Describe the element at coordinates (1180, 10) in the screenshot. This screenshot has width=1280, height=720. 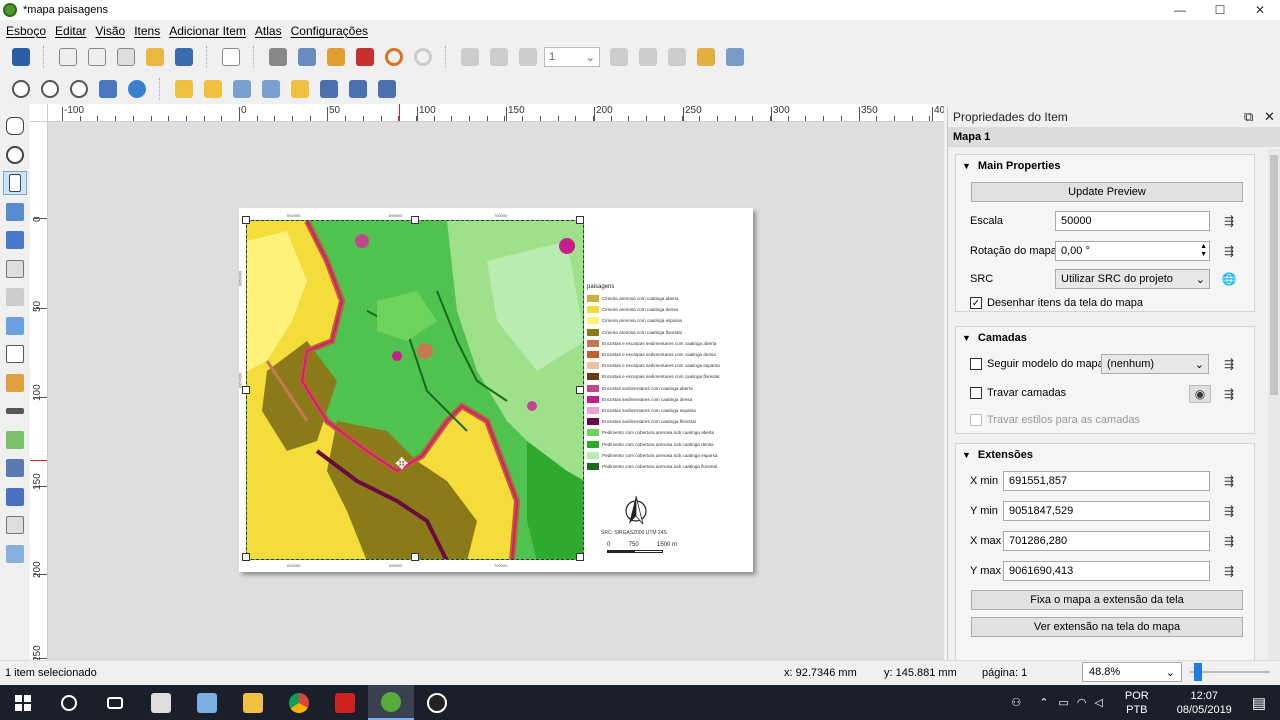
I see `minimize-button: —` at that location.